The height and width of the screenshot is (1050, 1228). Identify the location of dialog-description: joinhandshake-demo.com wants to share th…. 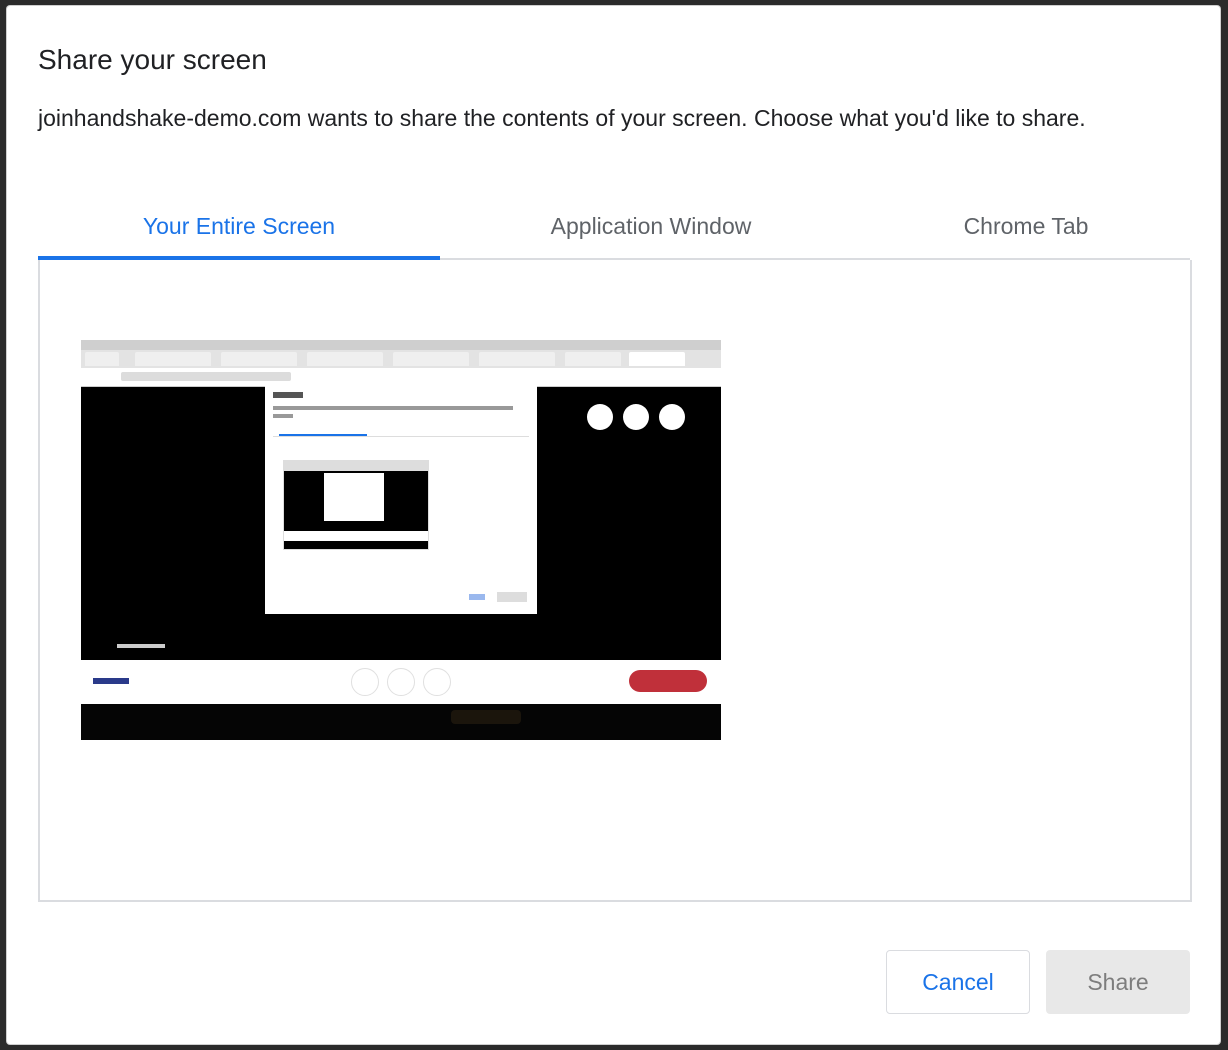
(562, 118).